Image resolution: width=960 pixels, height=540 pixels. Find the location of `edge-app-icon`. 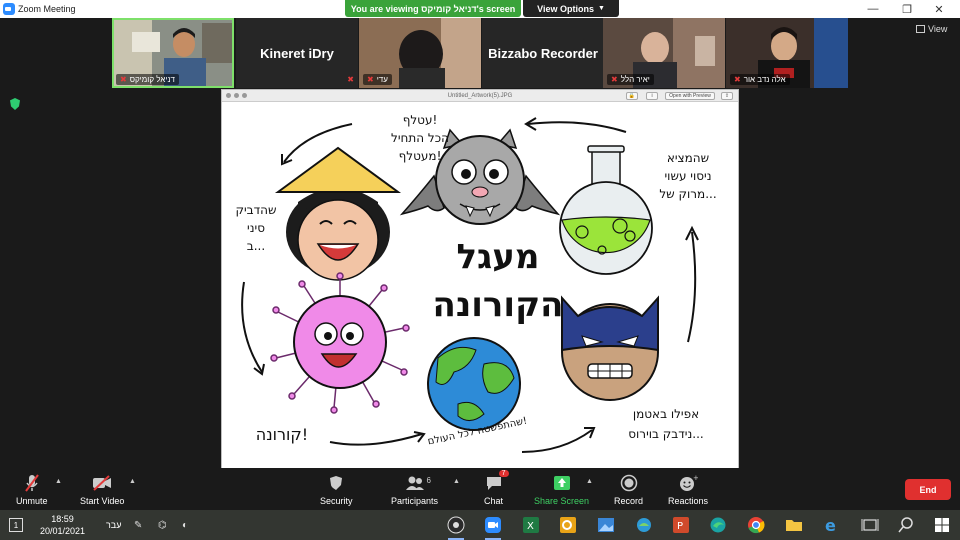

edge-app-icon is located at coordinates (718, 525).